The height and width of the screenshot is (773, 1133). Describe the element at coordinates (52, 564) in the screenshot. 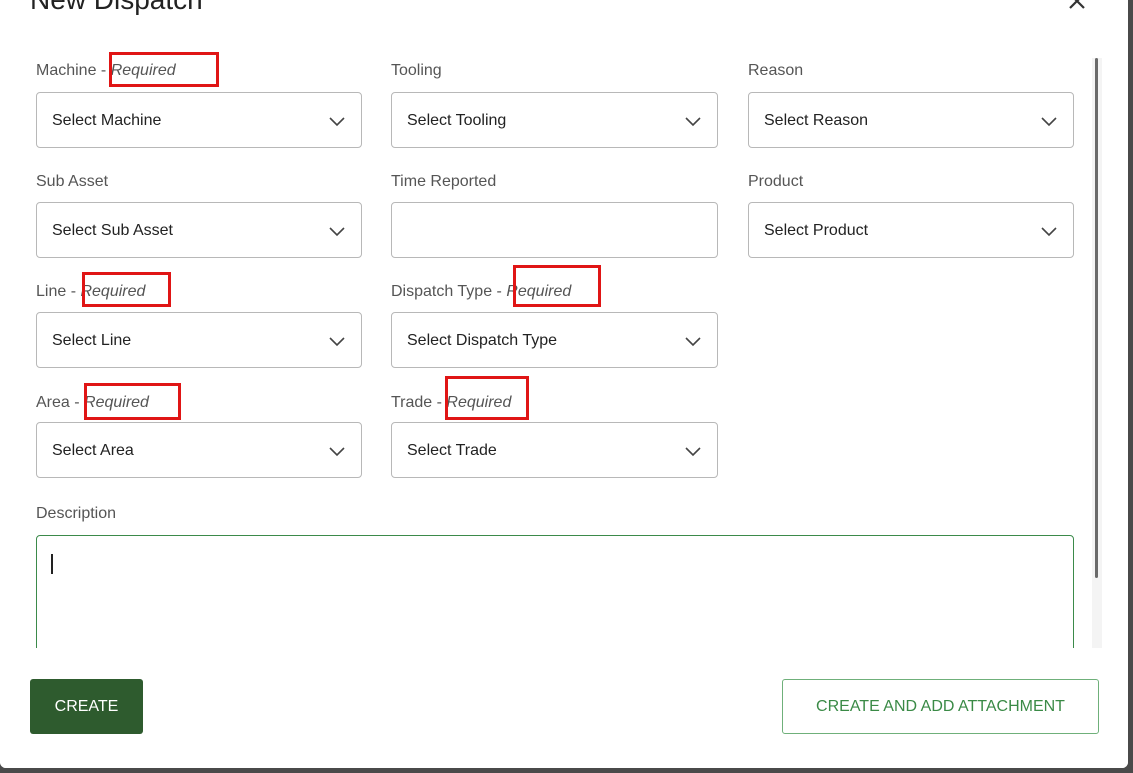

I see `text-cursor` at that location.